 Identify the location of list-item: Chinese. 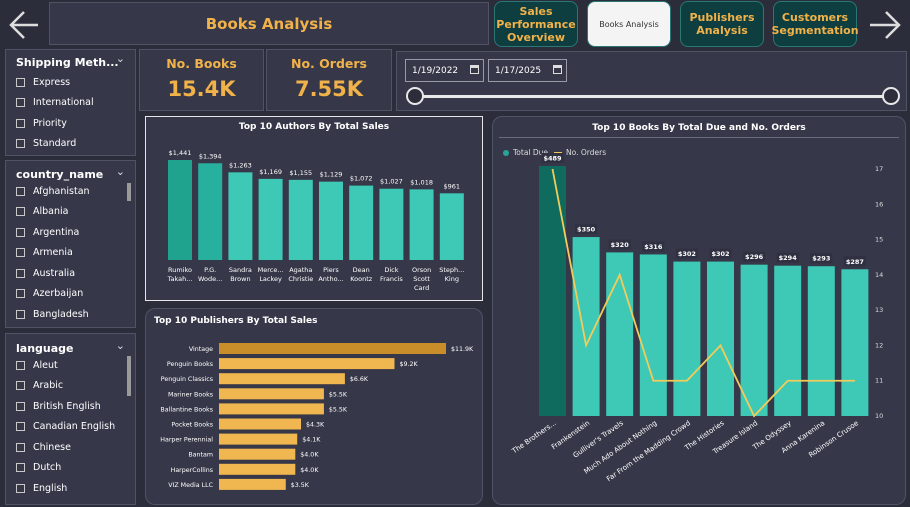
(75, 447).